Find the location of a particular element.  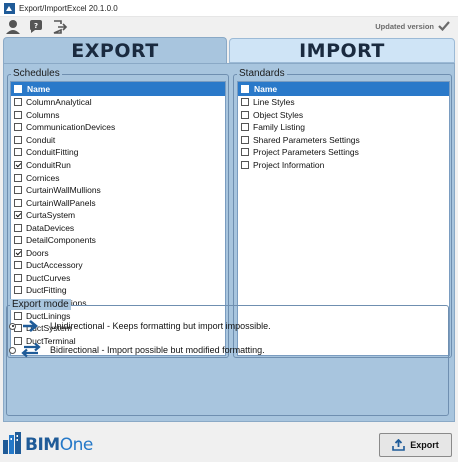

list-item: Cornices is located at coordinates (118, 177).